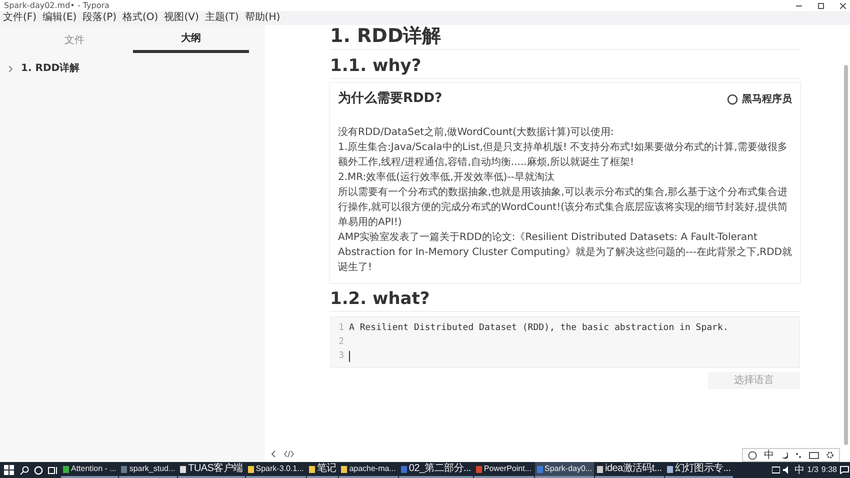 The width and height of the screenshot is (850, 478). Describe the element at coordinates (57, 6) in the screenshot. I see `window-title: Spark-day02.md• - Typora` at that location.